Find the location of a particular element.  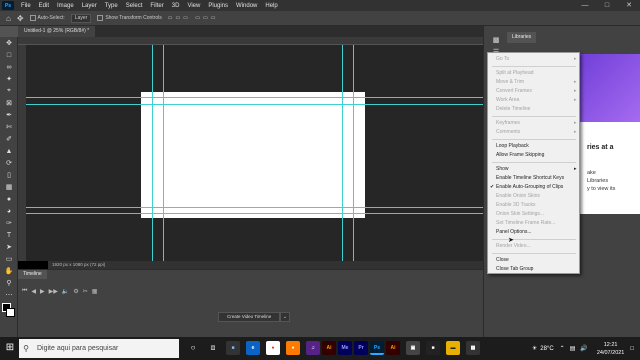

type-tool-icon: T is located at coordinates (9, 235).